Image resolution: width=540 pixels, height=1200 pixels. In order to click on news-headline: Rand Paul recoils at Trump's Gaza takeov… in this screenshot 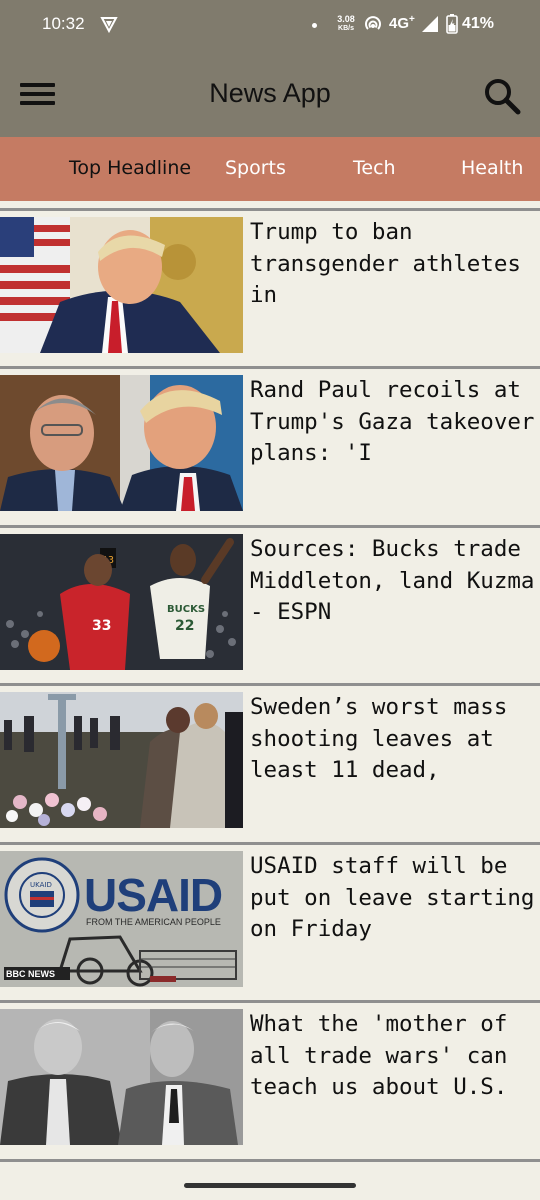, I will do `click(392, 421)`.